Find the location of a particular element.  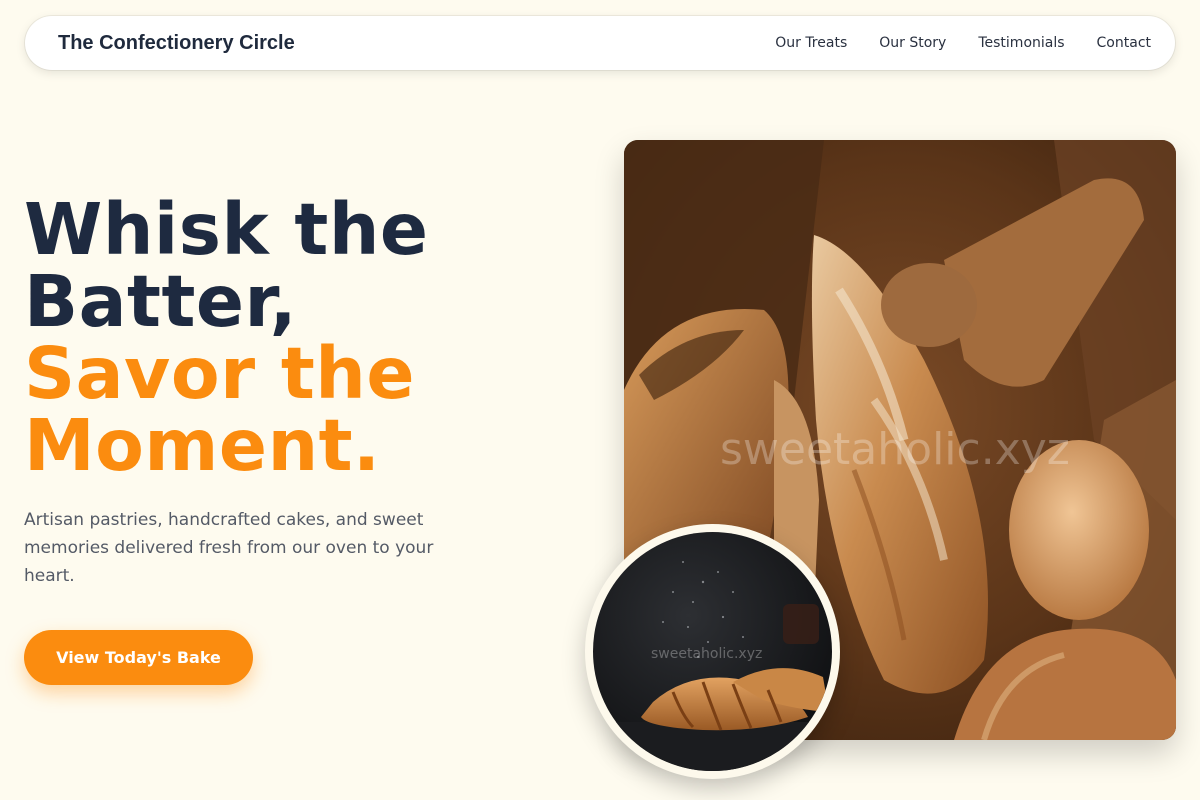

croissant-photo: sweetaholic.xyz is located at coordinates (712, 651).